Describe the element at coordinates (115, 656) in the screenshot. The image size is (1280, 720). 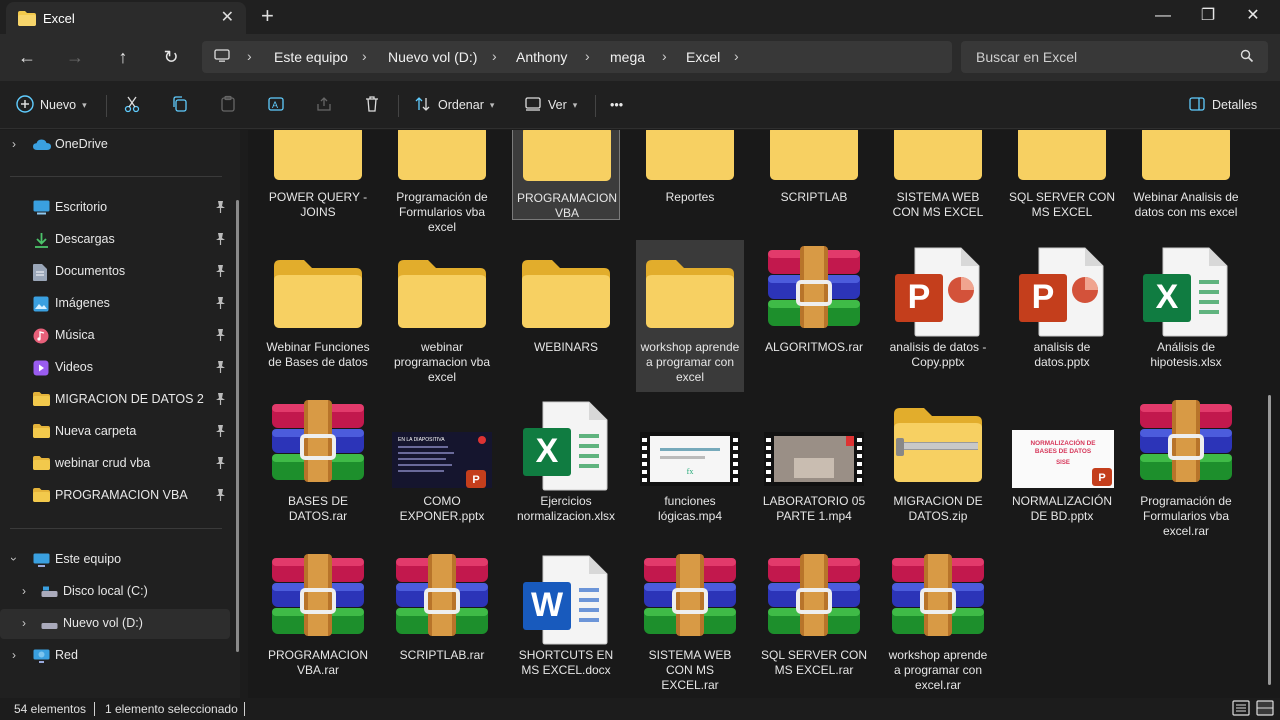
I see `sidebar-item-red: › Red` at that location.